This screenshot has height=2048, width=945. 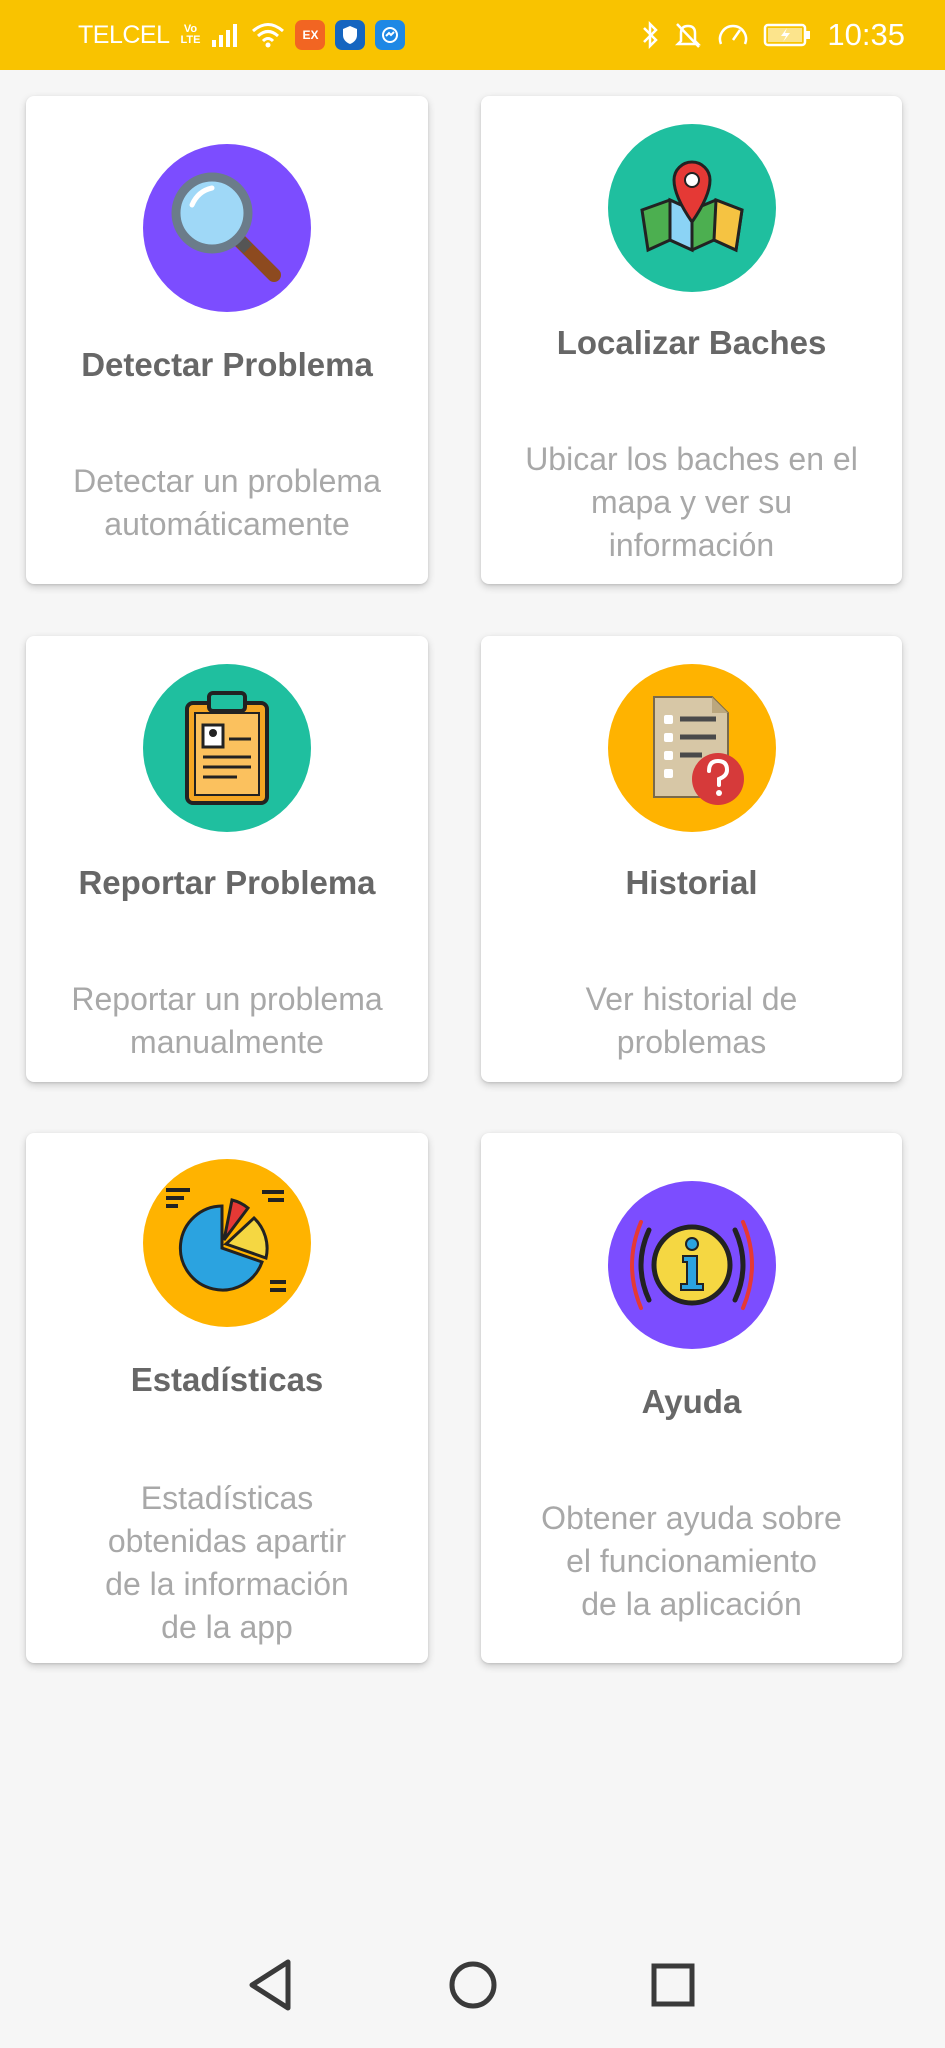 I want to click on card-title: Detectar Problema, so click(x=227, y=364).